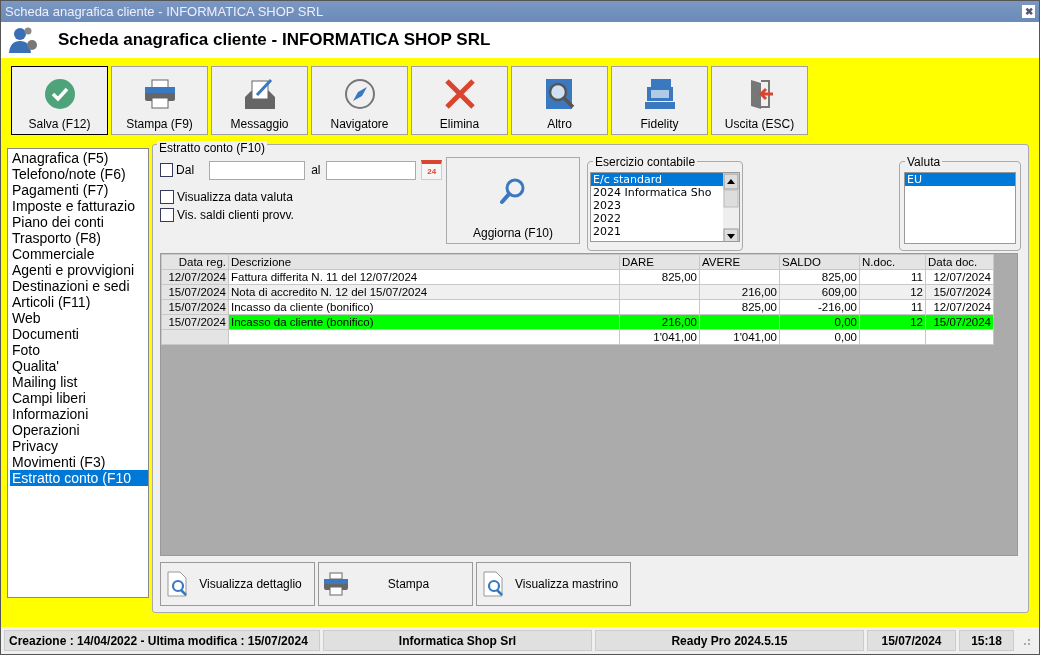 Image resolution: width=1040 pixels, height=655 pixels. What do you see at coordinates (79, 206) in the screenshot?
I see `sidebar-item: Imposte e fatturazio` at bounding box center [79, 206].